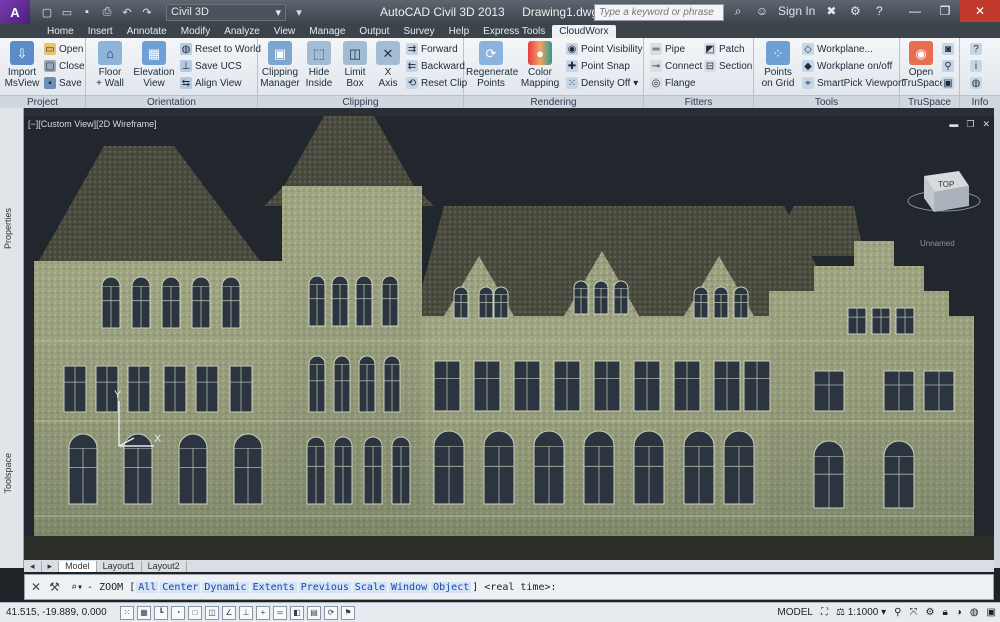  What do you see at coordinates (107, 12) in the screenshot?
I see `print-icon: ⎙` at bounding box center [107, 12].